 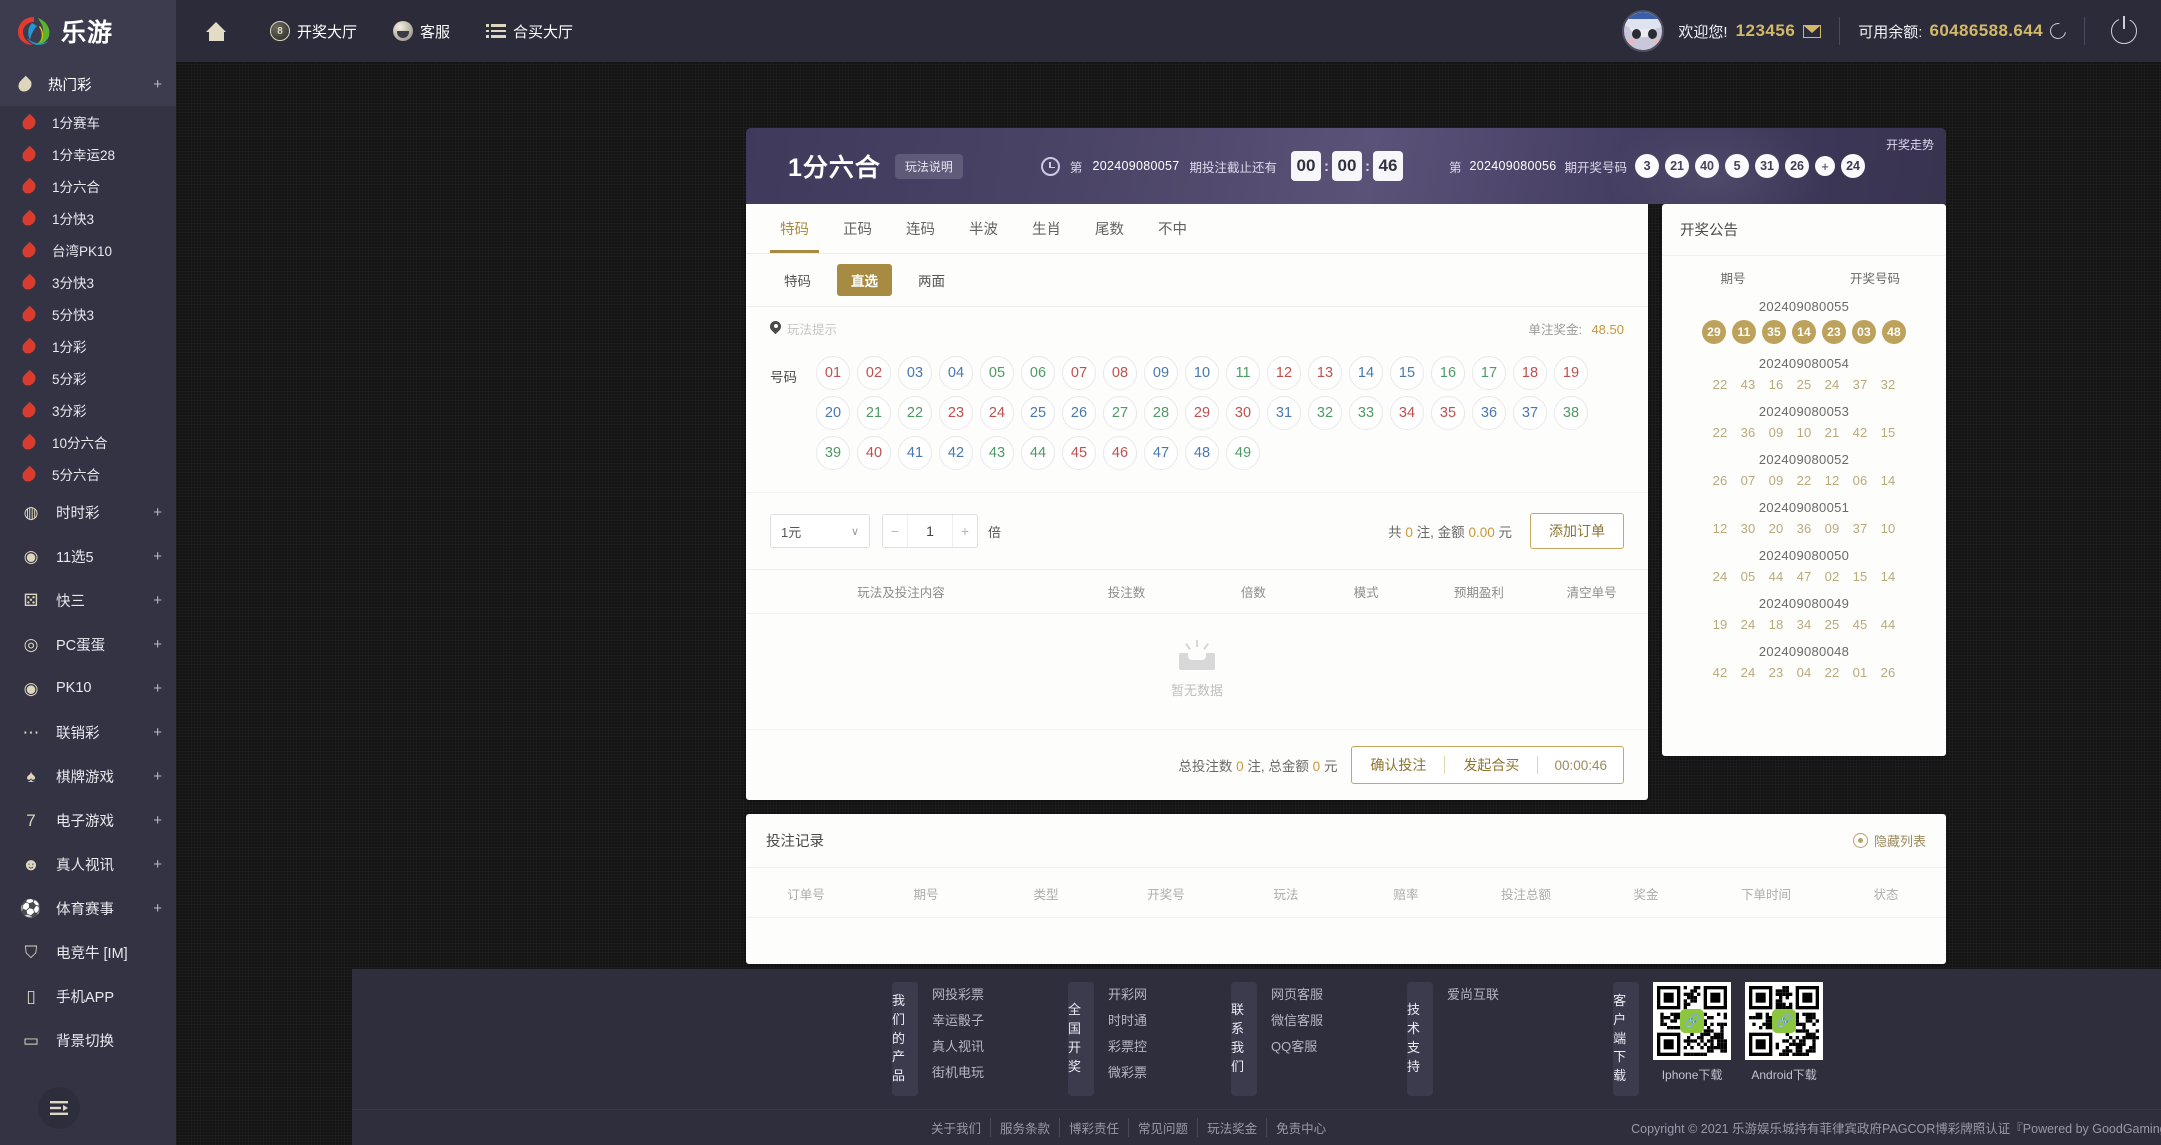 What do you see at coordinates (1079, 413) in the screenshot?
I see `number-ball-26: 26` at bounding box center [1079, 413].